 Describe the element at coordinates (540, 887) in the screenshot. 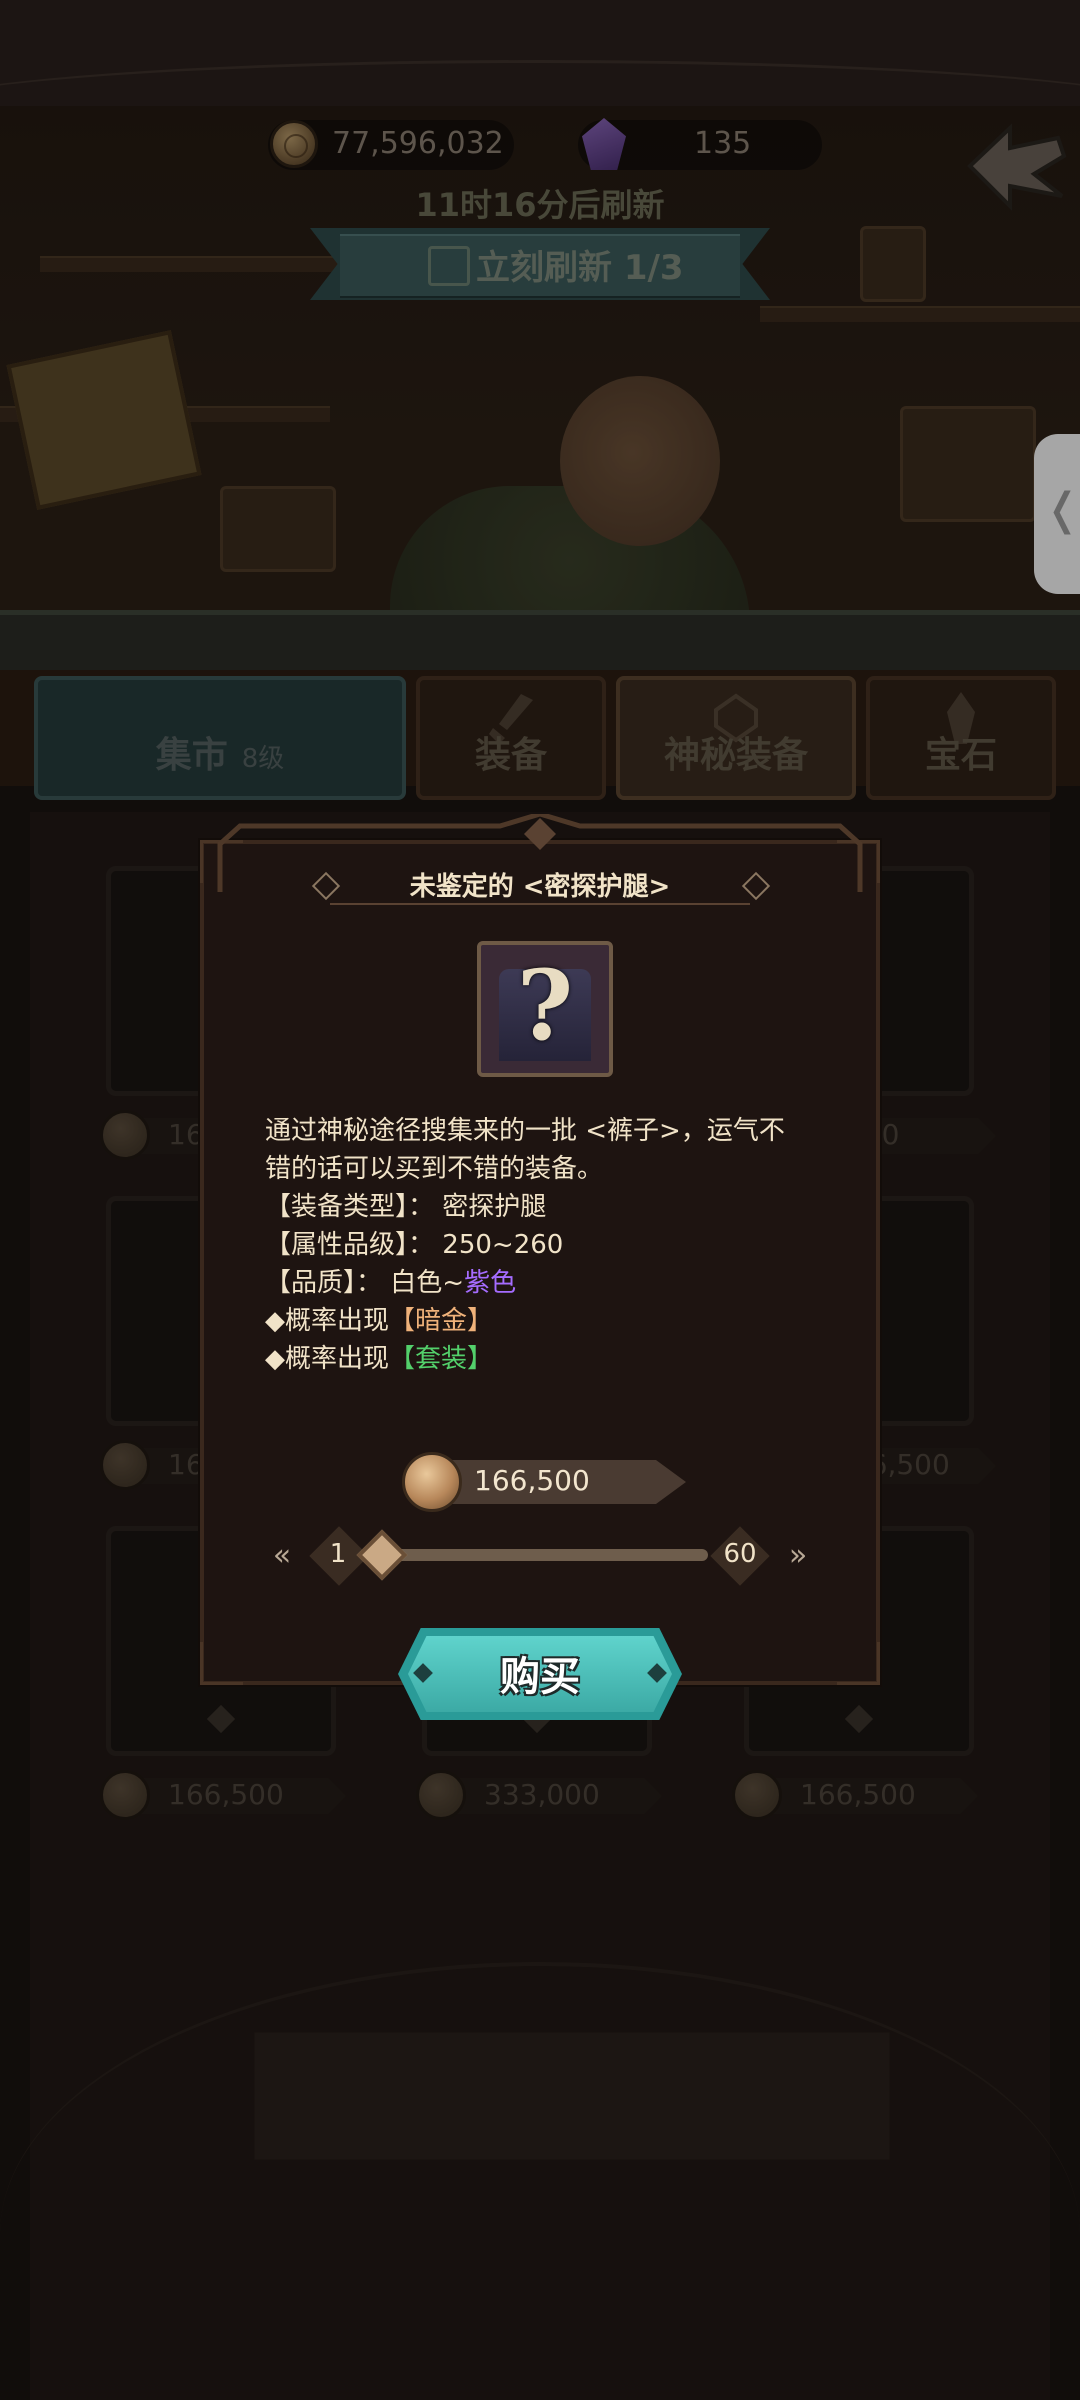

I see `dialog-title: 未鉴定的 <密探护腿>` at that location.